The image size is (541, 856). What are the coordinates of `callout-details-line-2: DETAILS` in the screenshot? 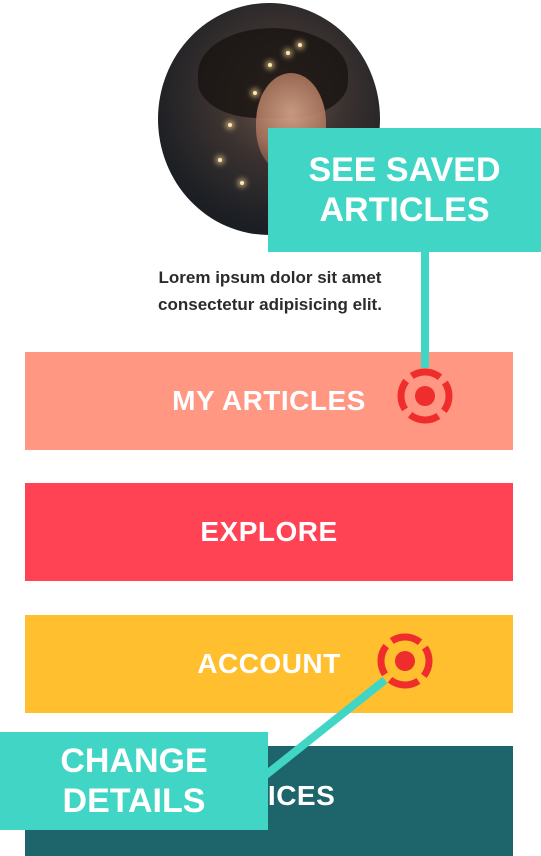 It's located at (134, 801).